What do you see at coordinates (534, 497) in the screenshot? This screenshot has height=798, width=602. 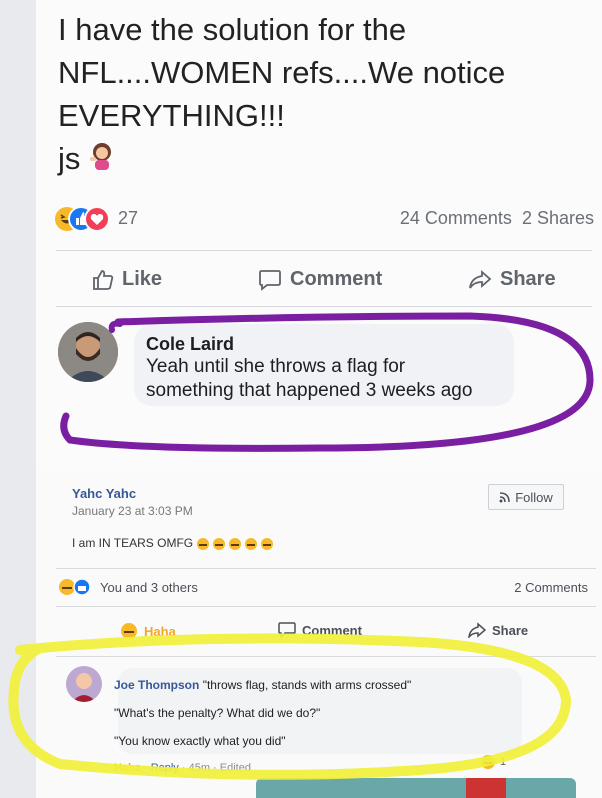 I see `follow-label: Follow` at bounding box center [534, 497].